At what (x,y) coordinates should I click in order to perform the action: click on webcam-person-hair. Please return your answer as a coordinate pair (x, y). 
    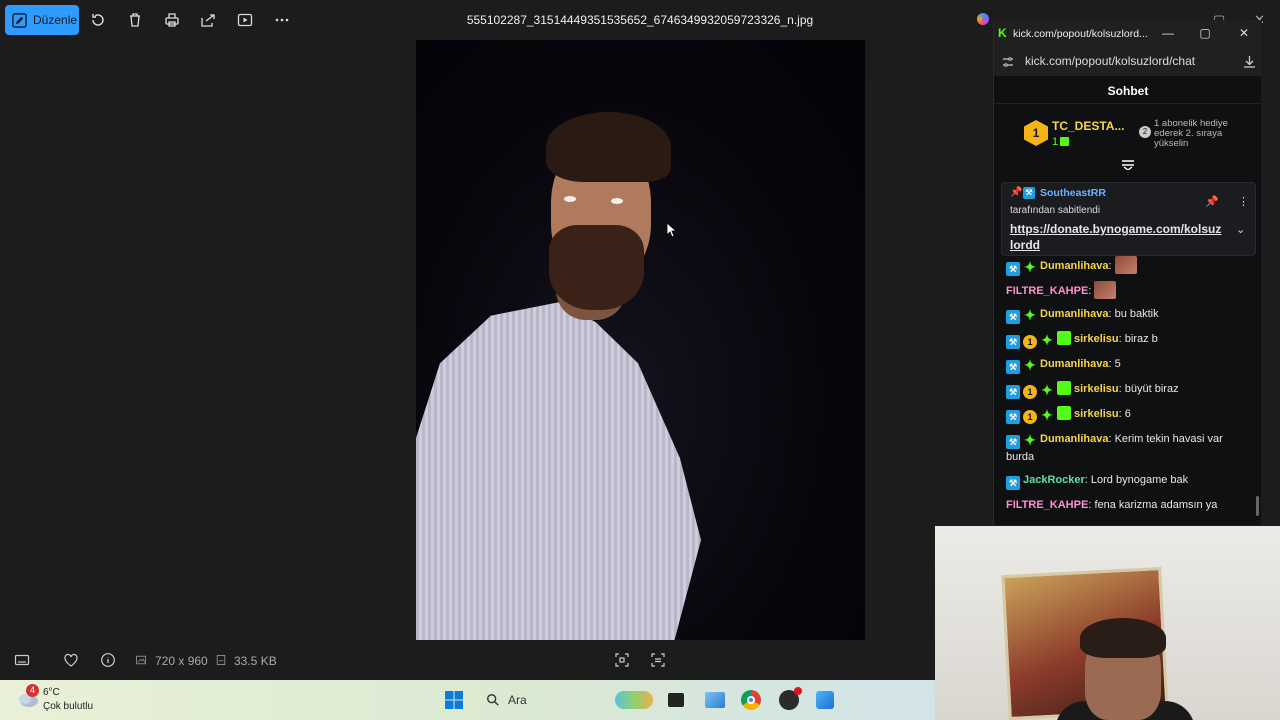
    Looking at the image, I should click on (1123, 638).